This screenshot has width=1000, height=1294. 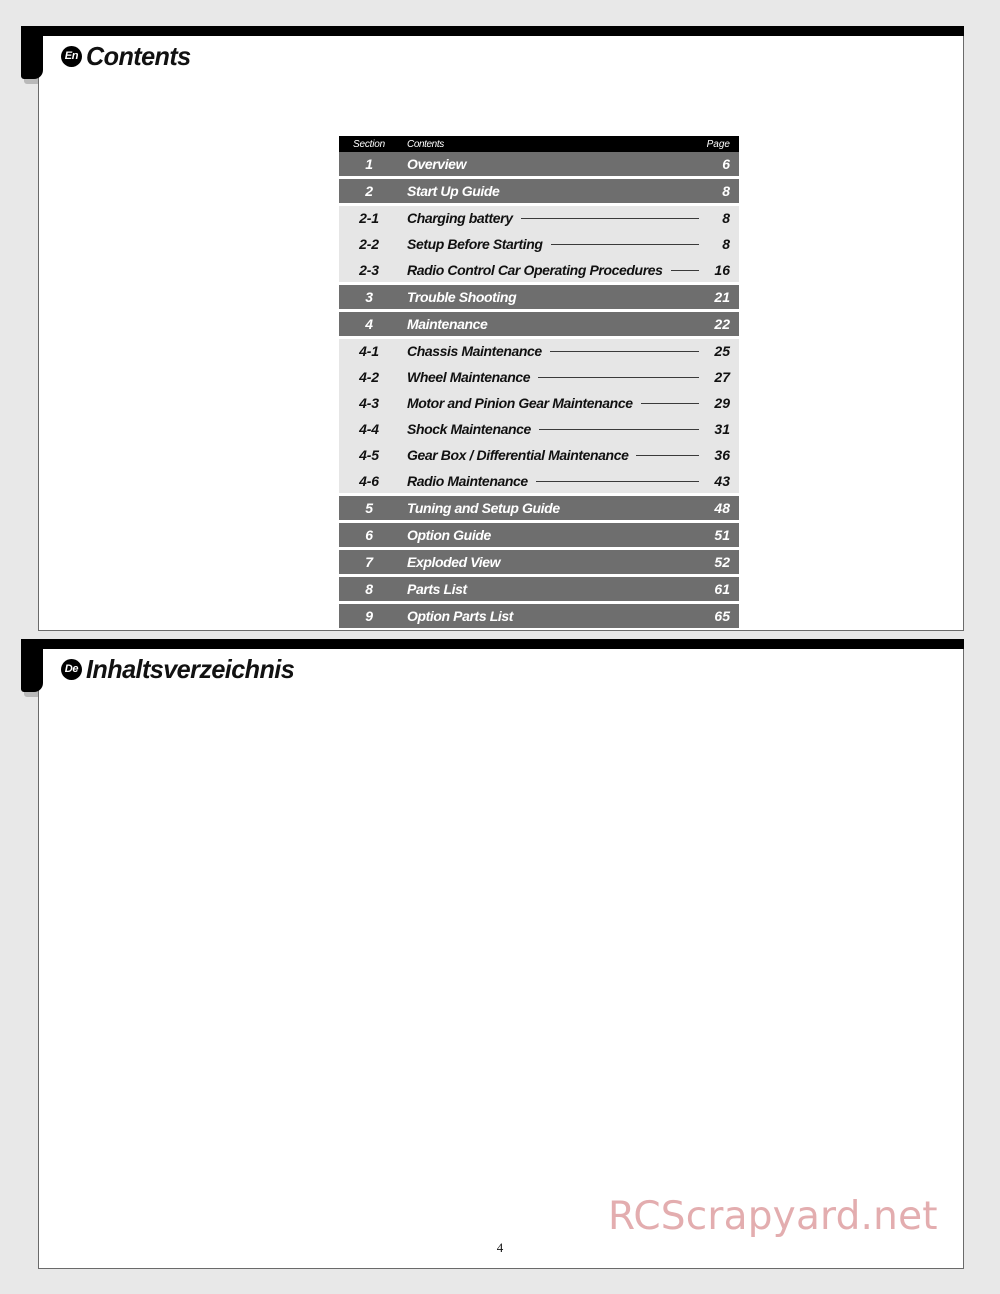 What do you see at coordinates (369, 144) in the screenshot?
I see `toc-header-section: Section` at bounding box center [369, 144].